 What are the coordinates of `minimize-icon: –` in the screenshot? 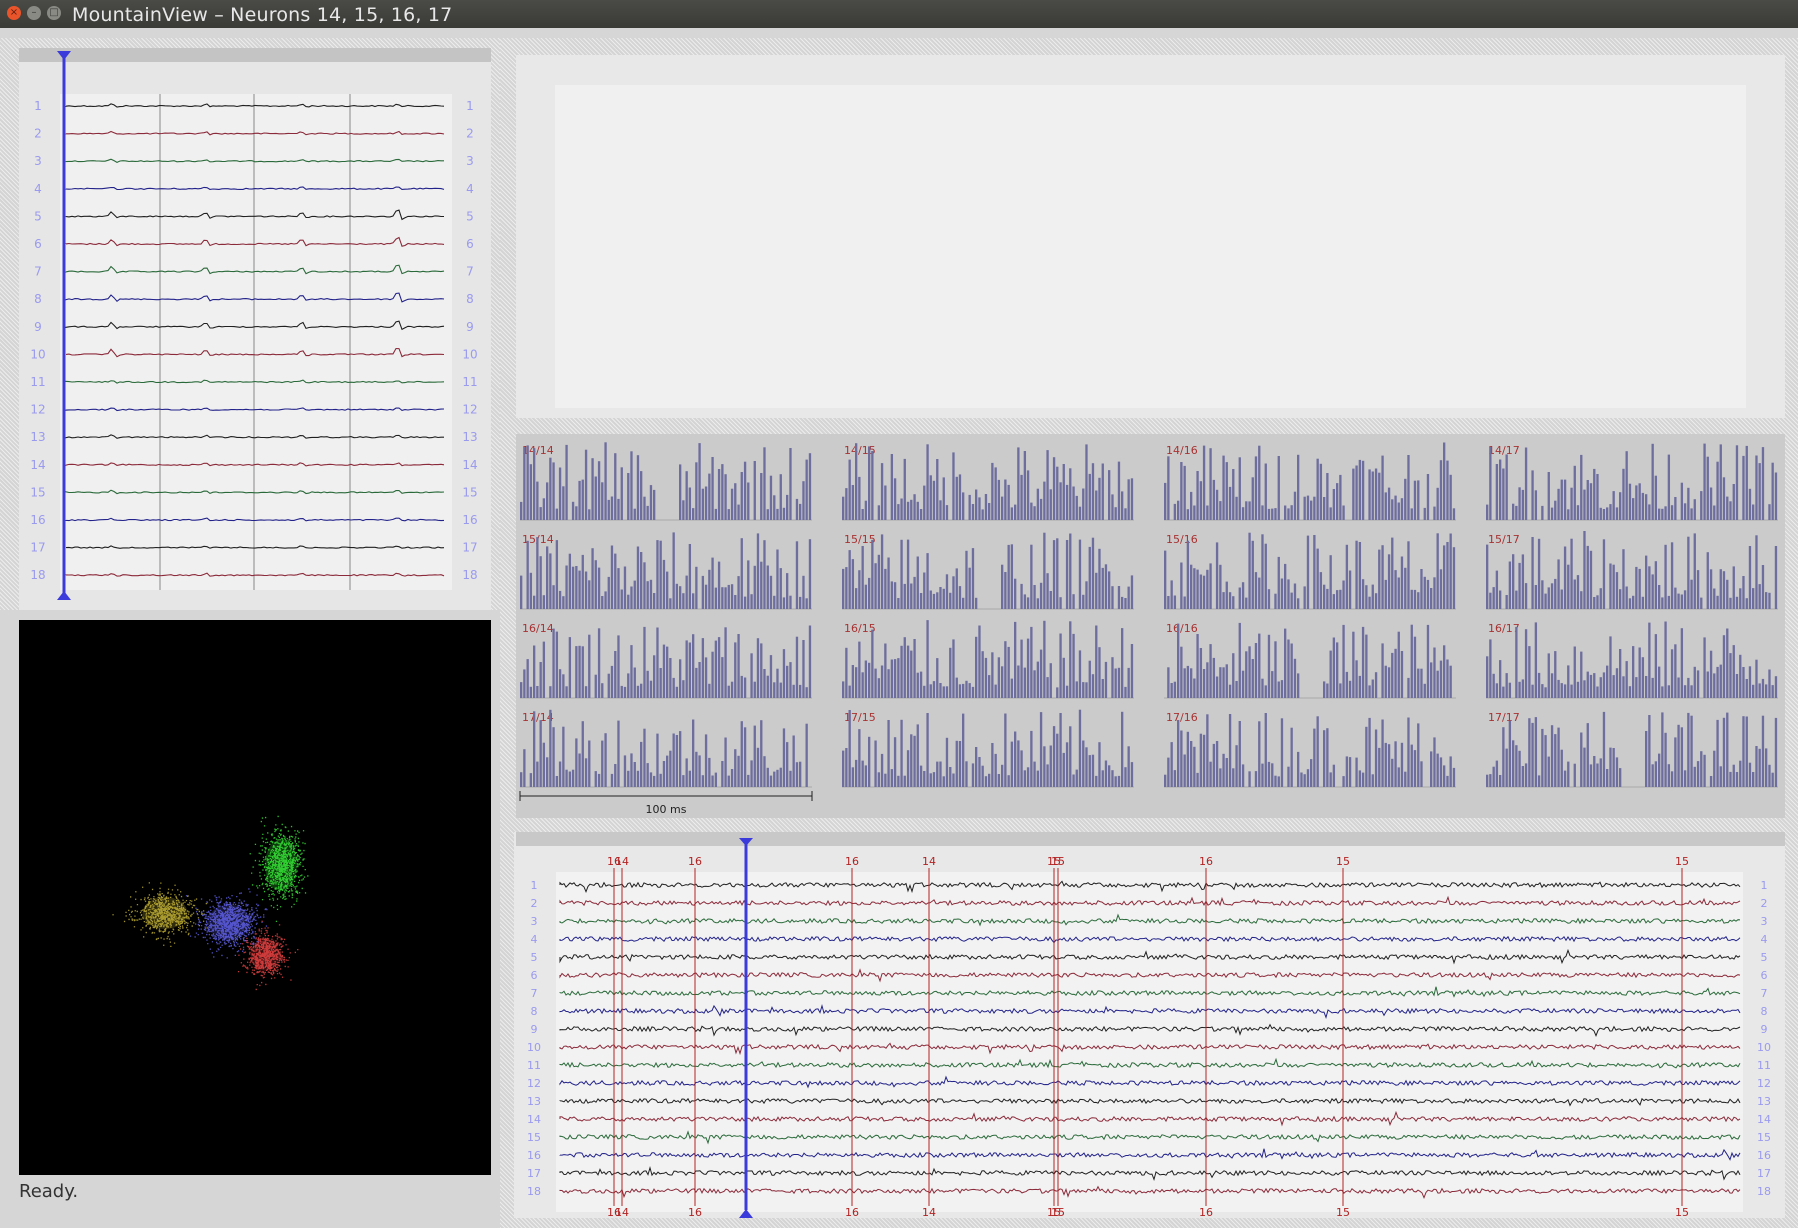 It's located at (34, 13).